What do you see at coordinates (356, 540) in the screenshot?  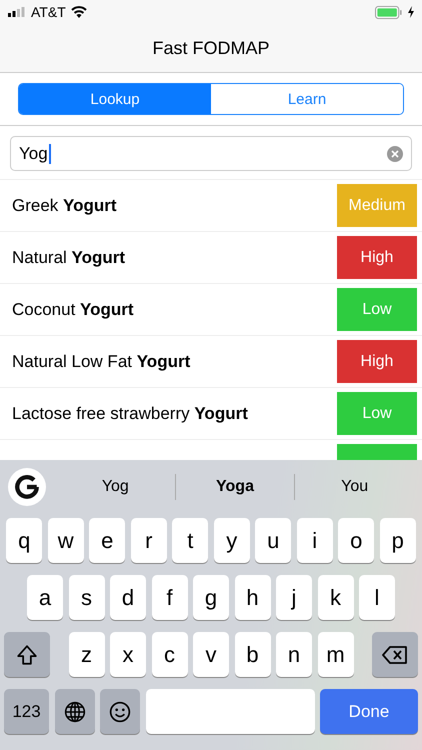 I see `letter-key: o` at bounding box center [356, 540].